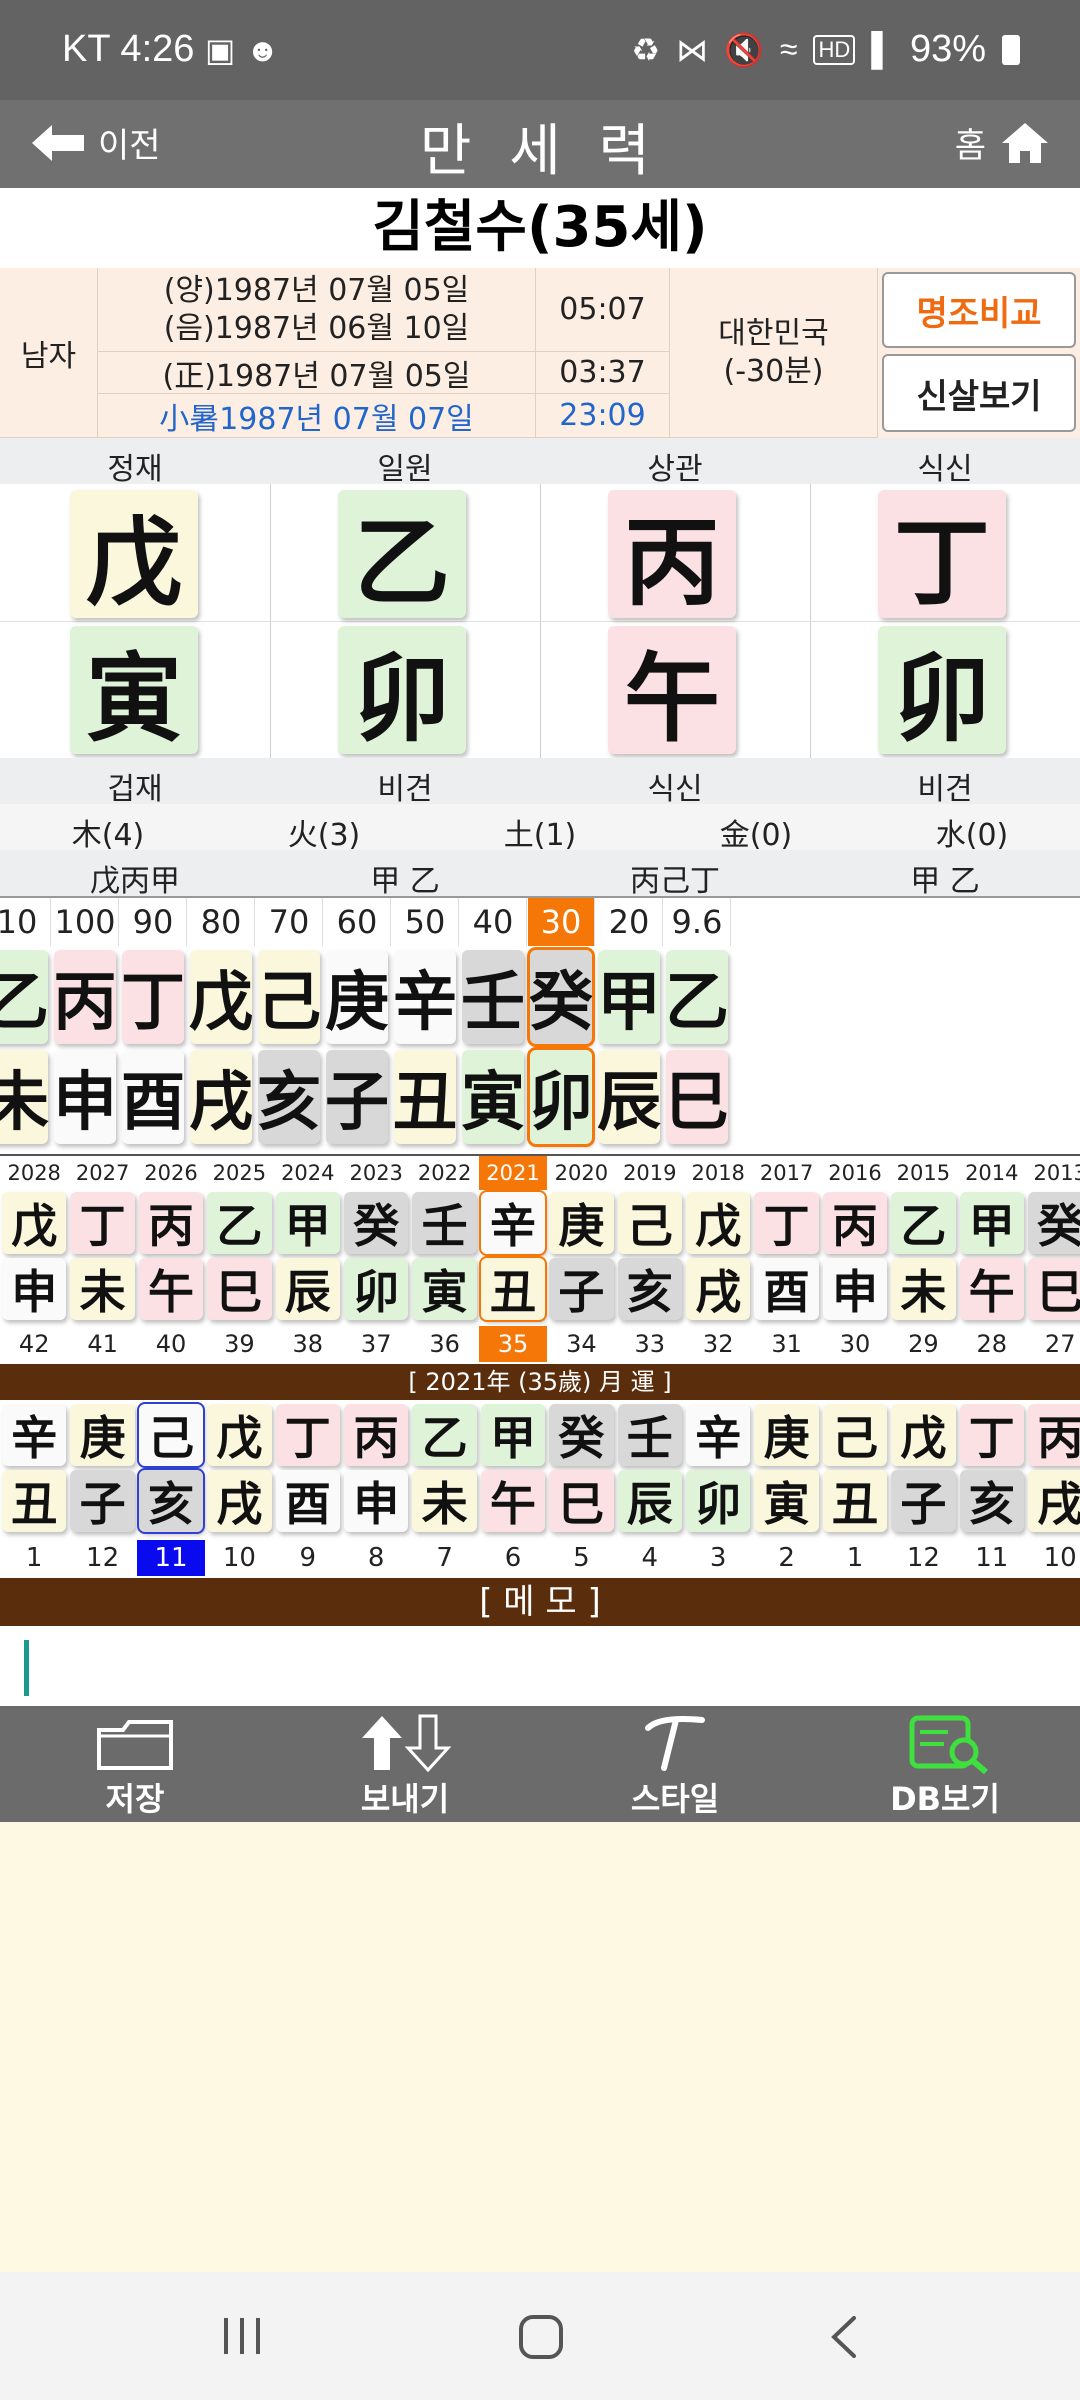 This screenshot has width=1080, height=2400. What do you see at coordinates (697, 922) in the screenshot?
I see `daeun-age: 9.6` at bounding box center [697, 922].